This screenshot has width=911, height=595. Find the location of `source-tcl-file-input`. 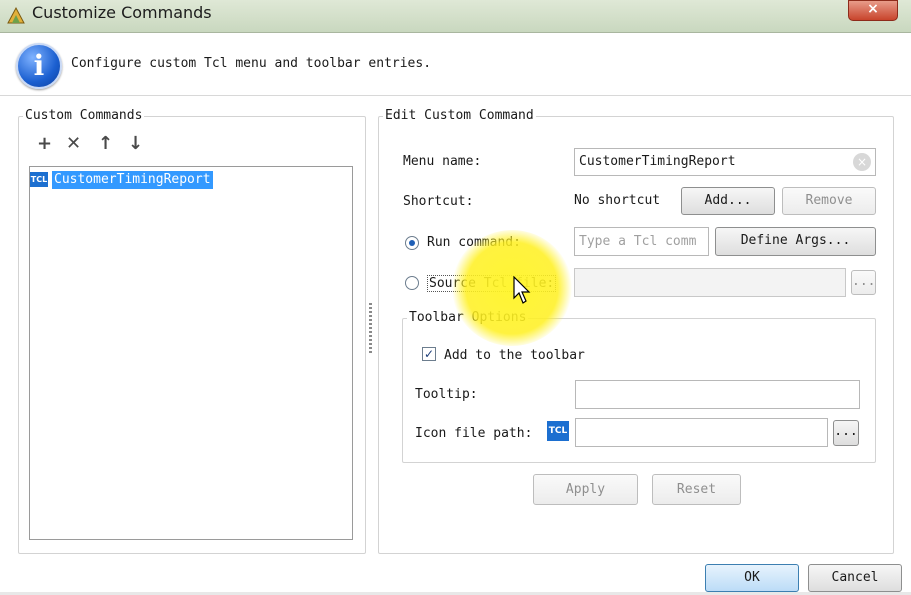

source-tcl-file-input is located at coordinates (710, 282).